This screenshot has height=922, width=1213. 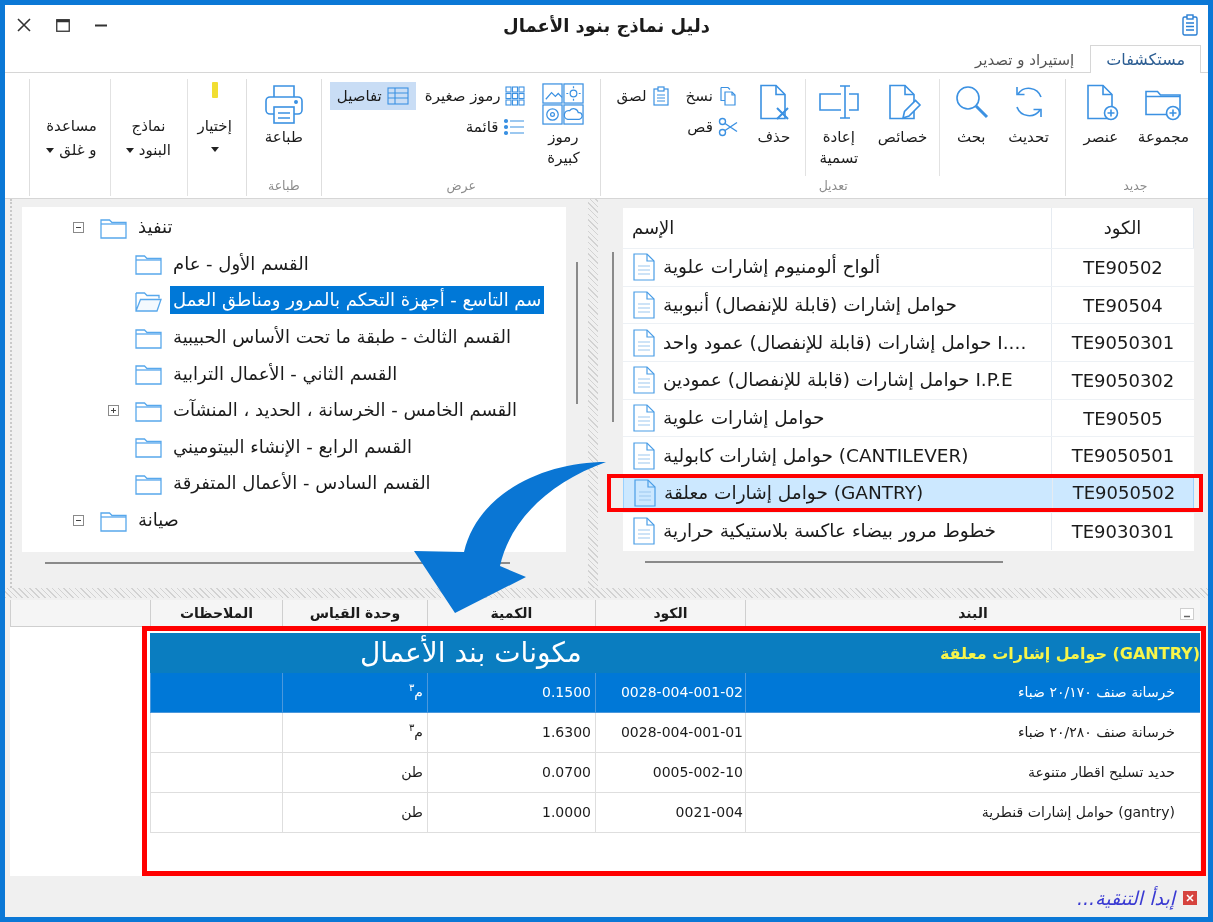 What do you see at coordinates (670, 693) in the screenshot?
I see `table-cell: 0028-004-001-02` at bounding box center [670, 693].